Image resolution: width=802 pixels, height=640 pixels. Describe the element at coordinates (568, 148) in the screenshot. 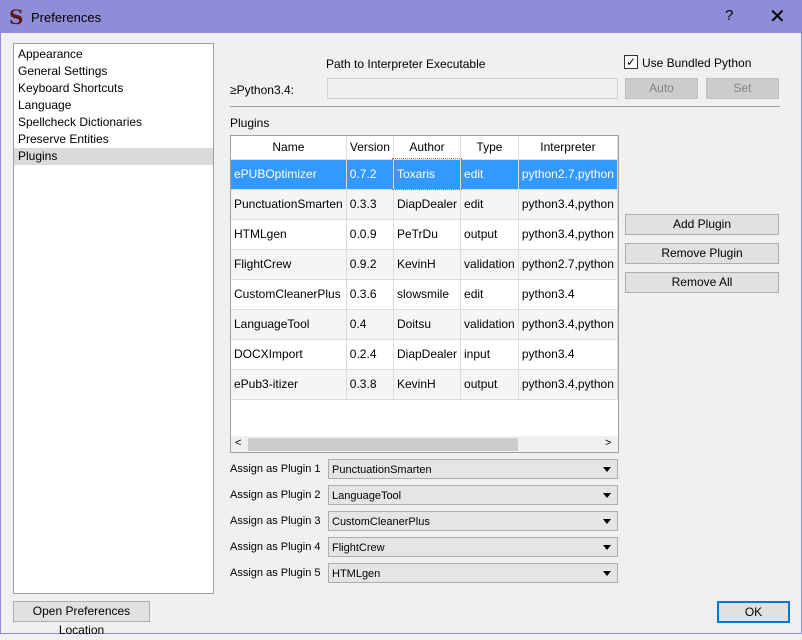

I see `column-header-interpreter: Interpreter` at that location.